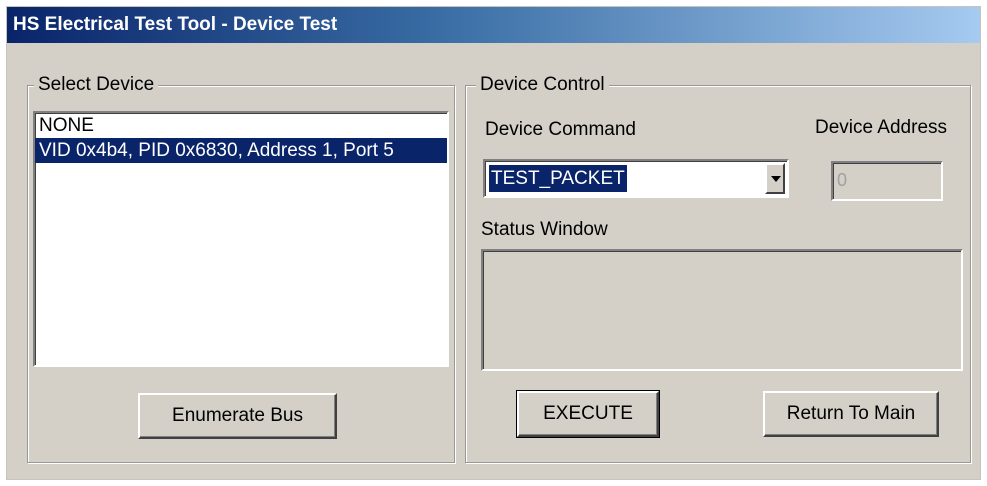 Image resolution: width=987 pixels, height=486 pixels. Describe the element at coordinates (887, 181) in the screenshot. I see `device-address-field: 0` at that location.